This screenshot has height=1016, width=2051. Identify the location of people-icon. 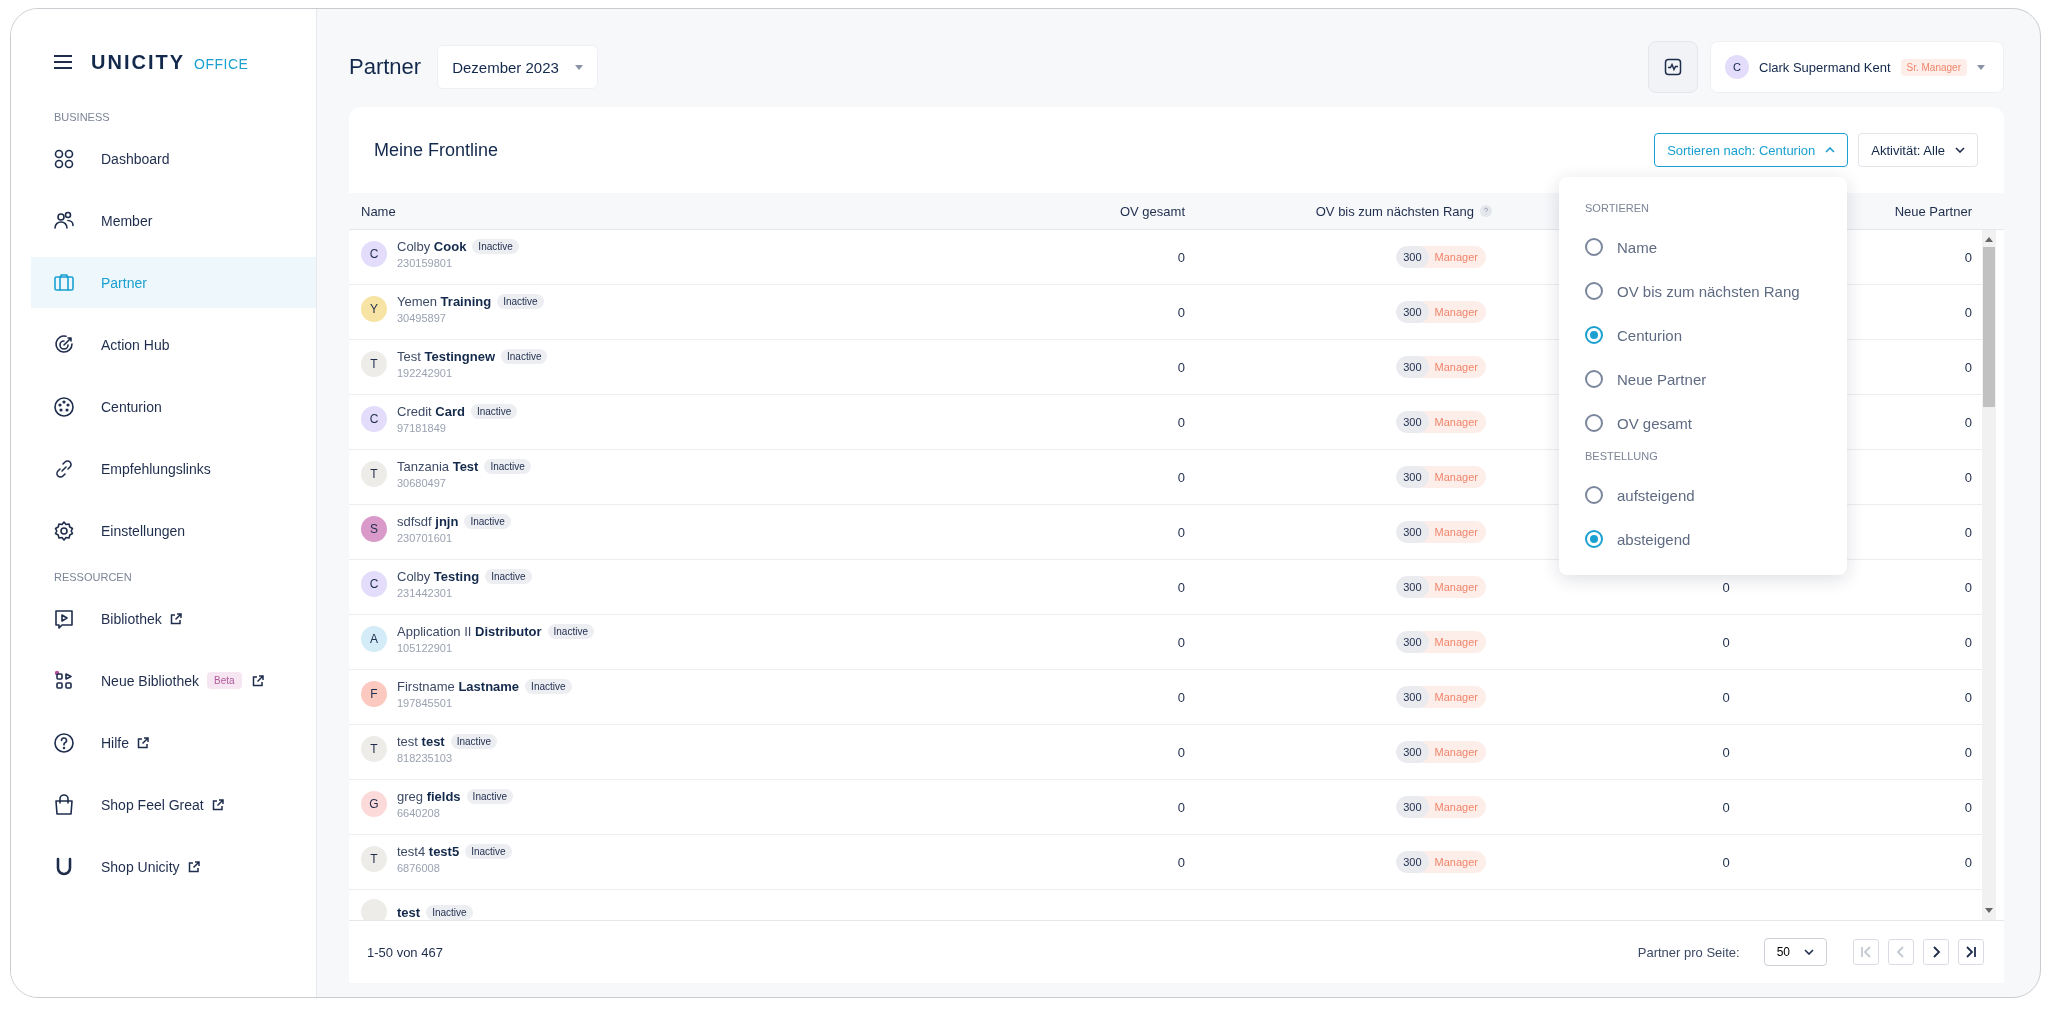
(64, 220).